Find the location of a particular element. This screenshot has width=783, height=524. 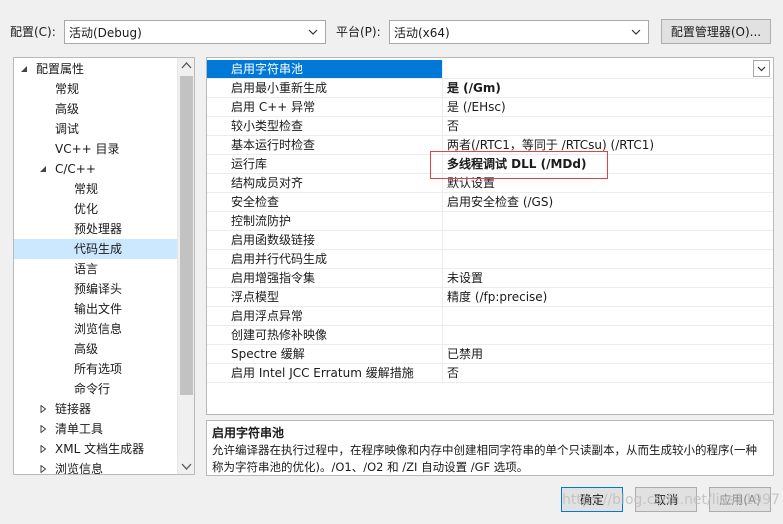

tree-item: 优化 is located at coordinates (96, 209).